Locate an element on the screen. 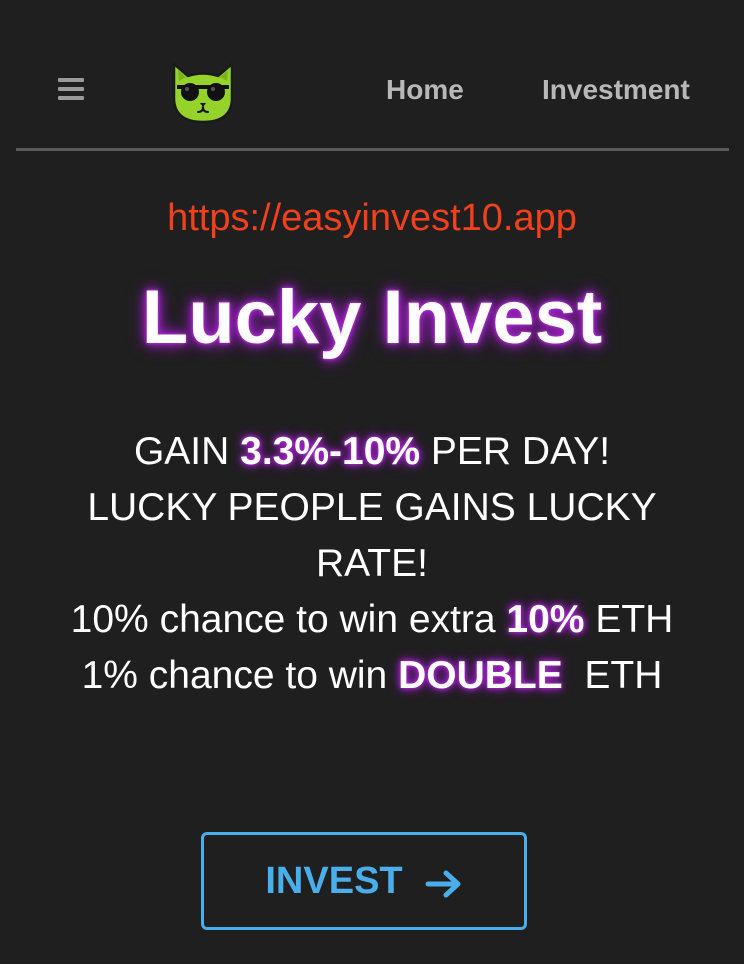 This screenshot has width=744, height=964. rate-line: RATE! is located at coordinates (372, 563).